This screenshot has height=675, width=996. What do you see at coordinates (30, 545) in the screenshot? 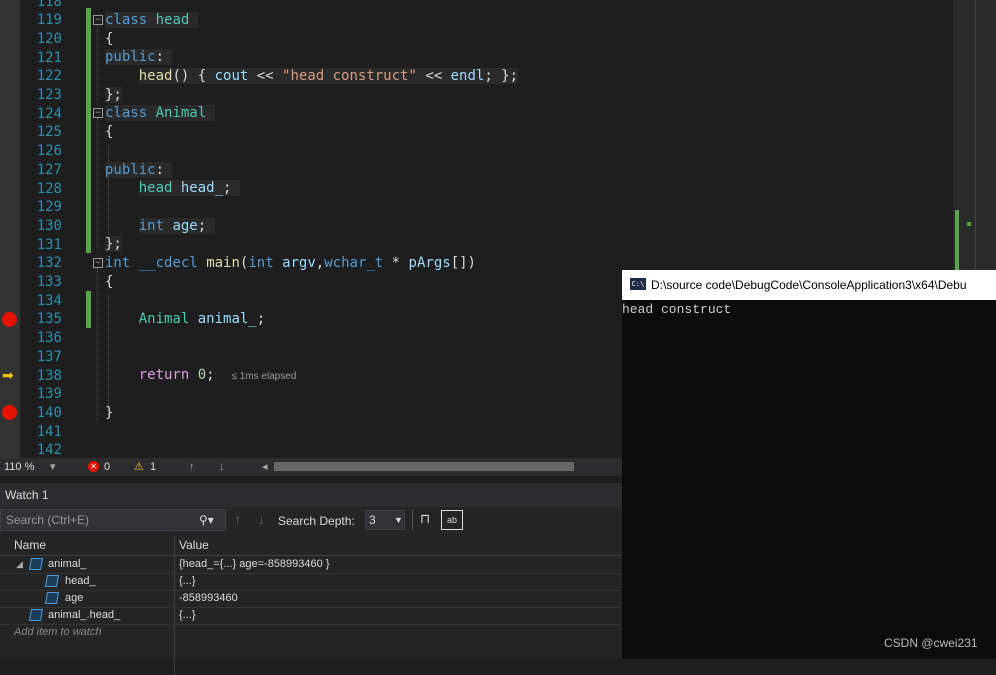
I see `column-header-name: Name` at bounding box center [30, 545].